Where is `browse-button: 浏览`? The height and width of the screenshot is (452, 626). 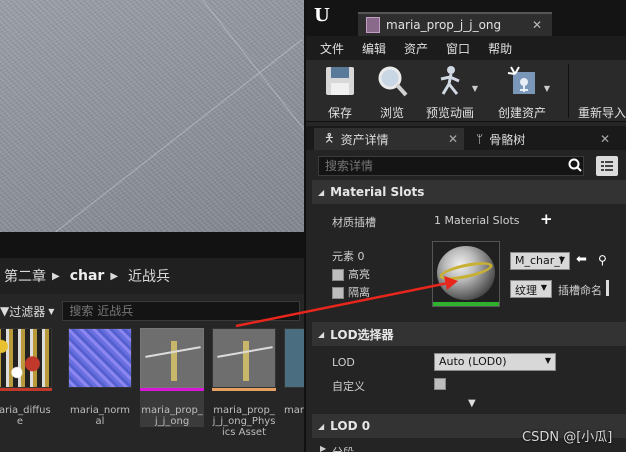 browse-button: 浏览 is located at coordinates (392, 92).